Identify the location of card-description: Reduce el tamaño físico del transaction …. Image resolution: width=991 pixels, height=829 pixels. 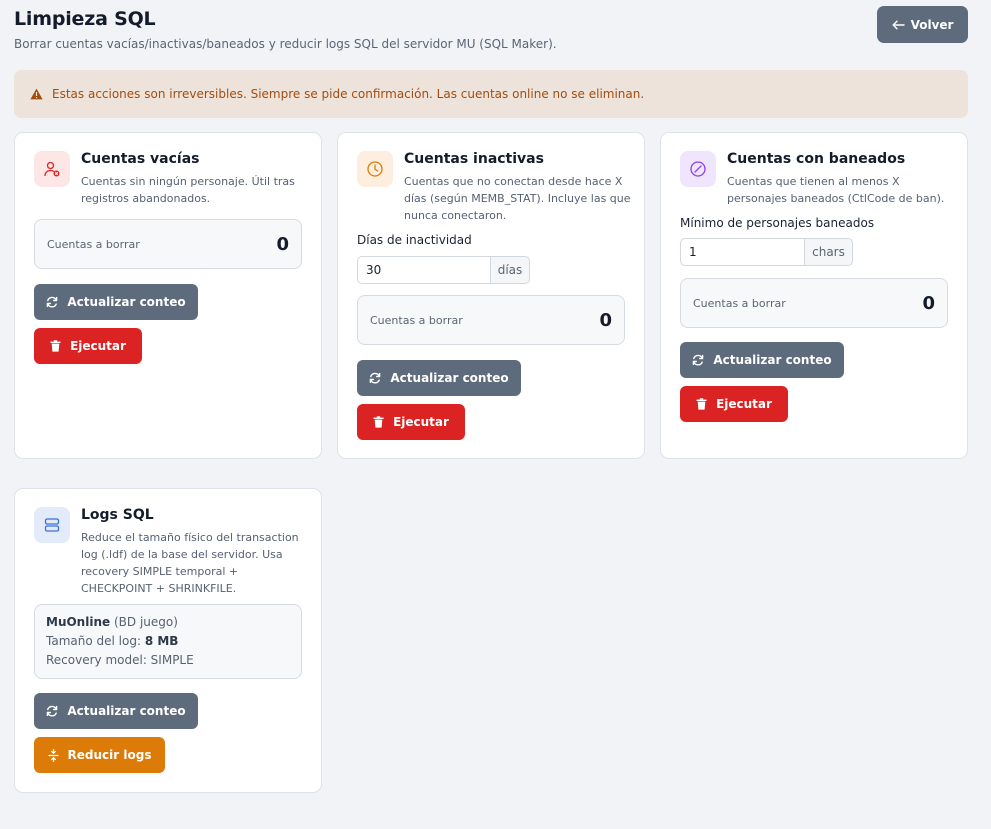
(190, 563).